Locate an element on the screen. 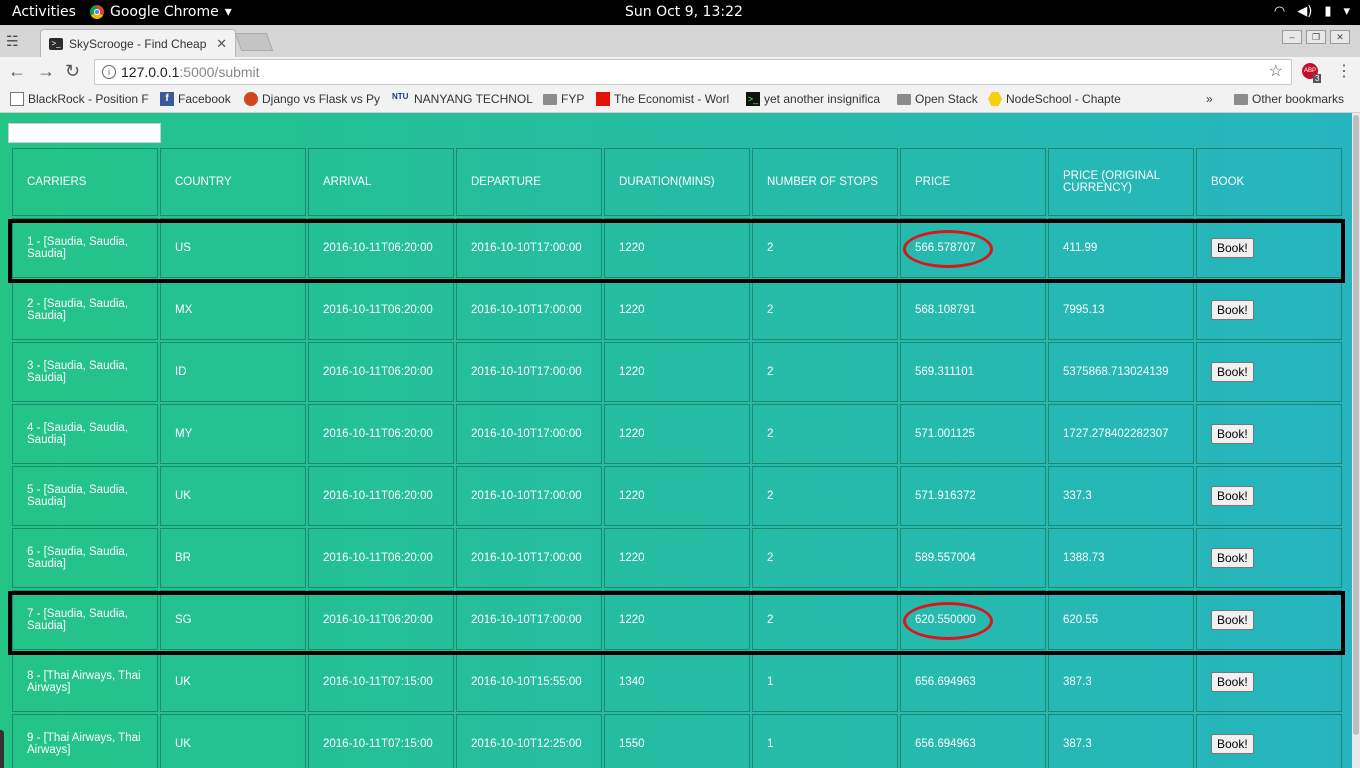 The image size is (1360, 768). address-bar: i 127.0.0.1:5000/submit ☆ is located at coordinates (693, 72).